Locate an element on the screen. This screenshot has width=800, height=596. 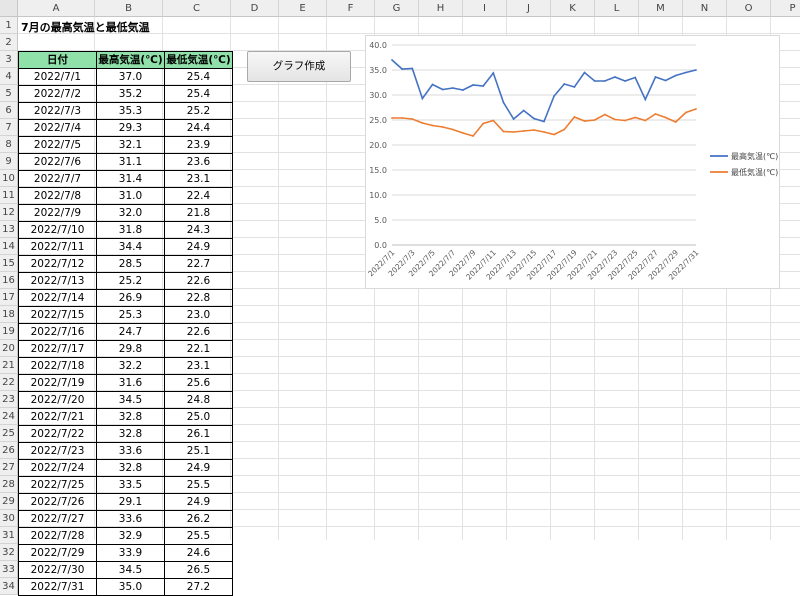
max-temp-cell: 32.2 is located at coordinates (130, 366).